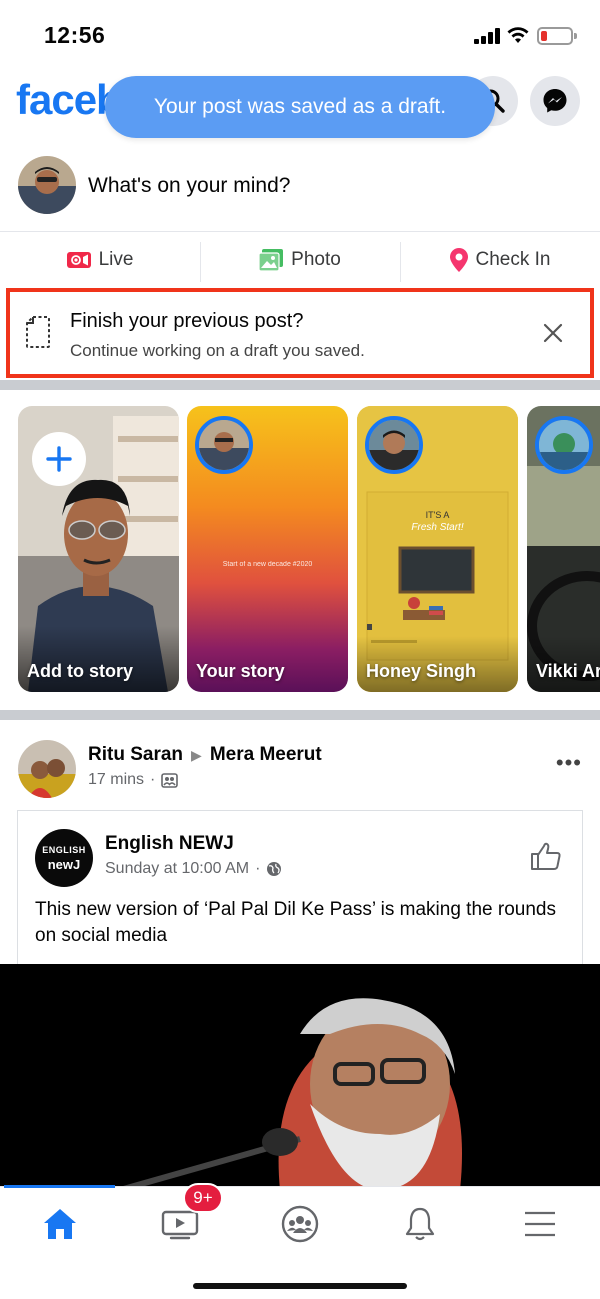 The width and height of the screenshot is (600, 1299). I want to click on plus-icon, so click(59, 459).